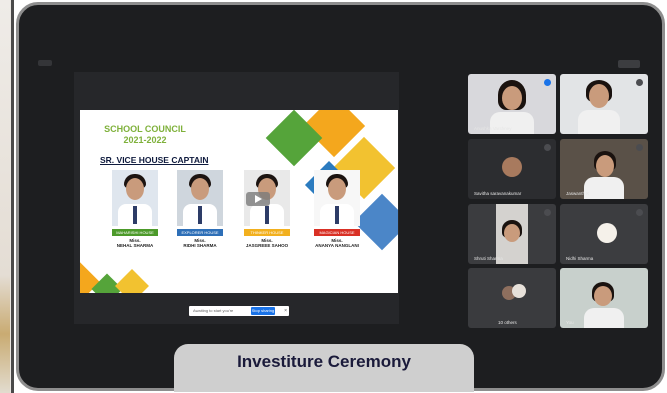 This screenshot has height=393, width=667. What do you see at coordinates (154, 160) in the screenshot?
I see `slide-subtitle: SR. VICE HOUSE CAPTAIN` at bounding box center [154, 160].